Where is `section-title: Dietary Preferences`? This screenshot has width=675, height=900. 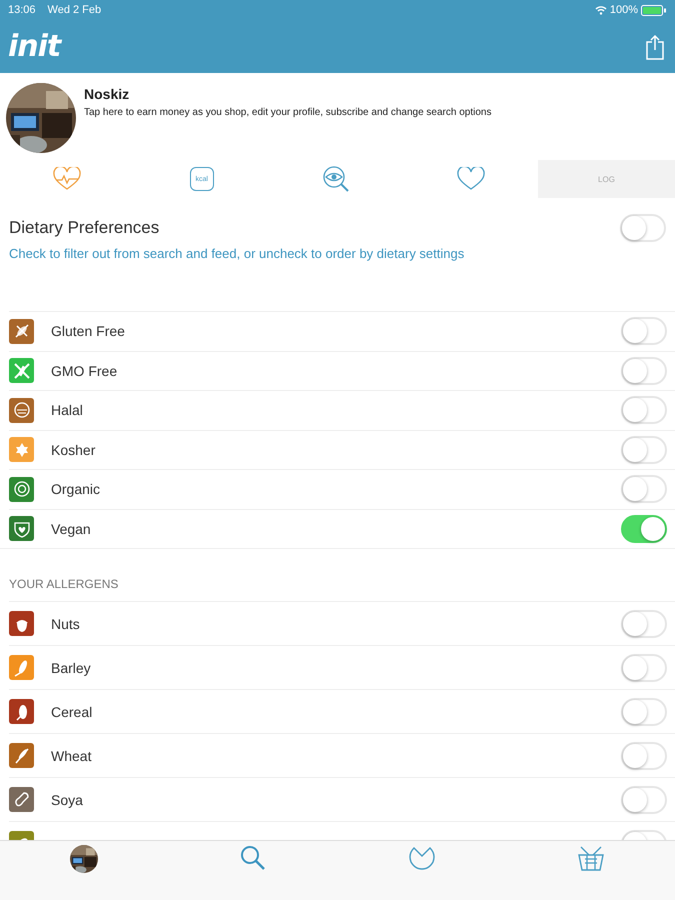
section-title: Dietary Preferences is located at coordinates (84, 228).